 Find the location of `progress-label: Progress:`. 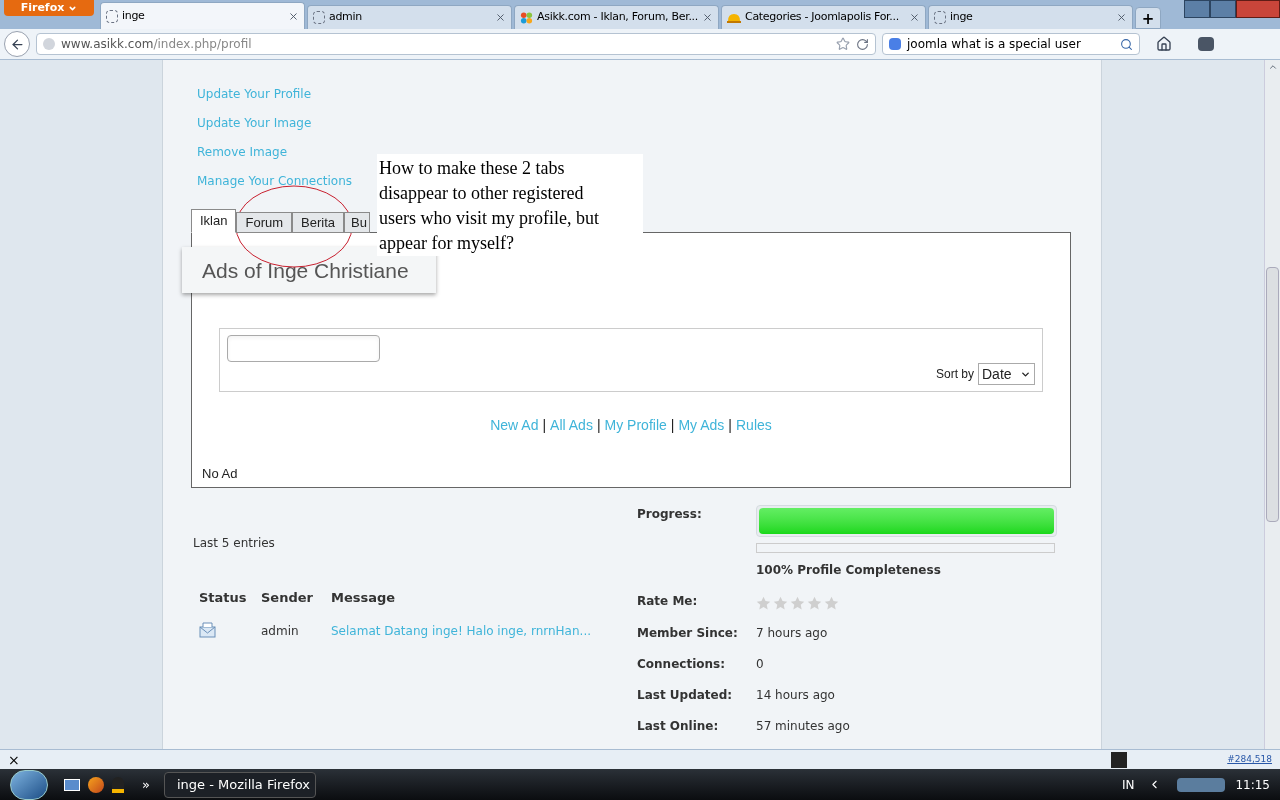

progress-label: Progress: is located at coordinates (670, 514).